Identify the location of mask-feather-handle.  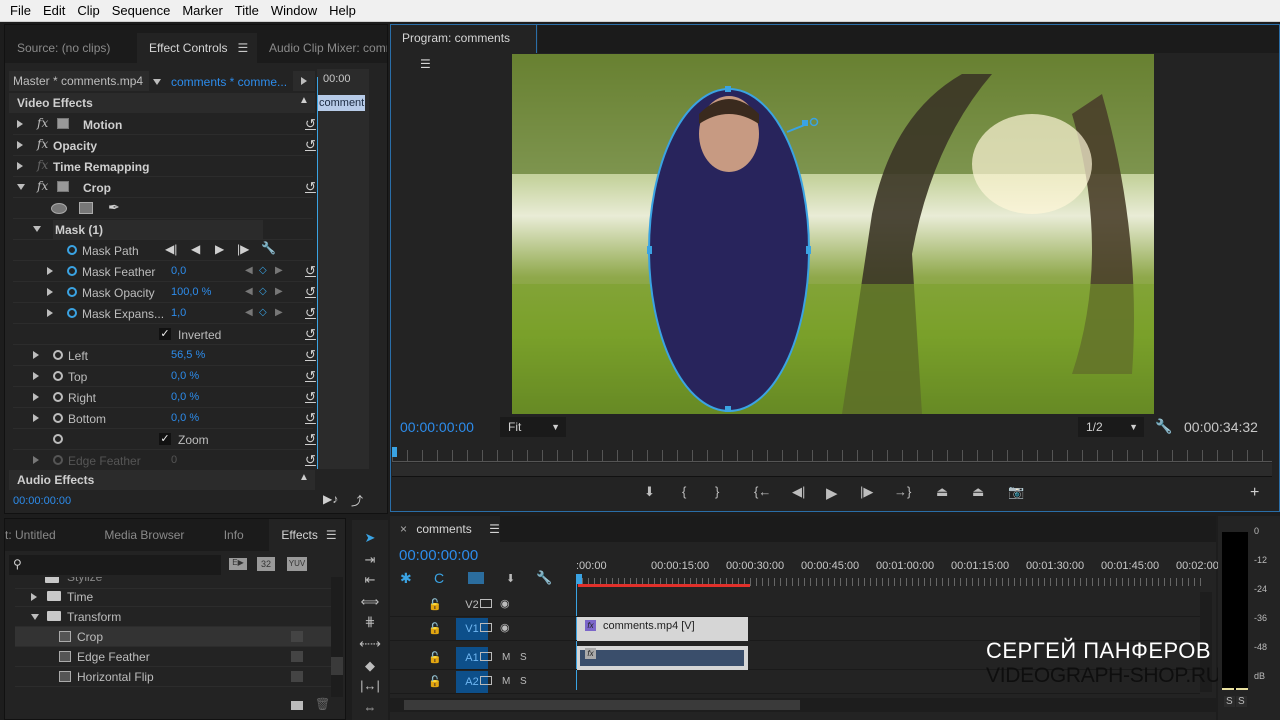
(805, 123).